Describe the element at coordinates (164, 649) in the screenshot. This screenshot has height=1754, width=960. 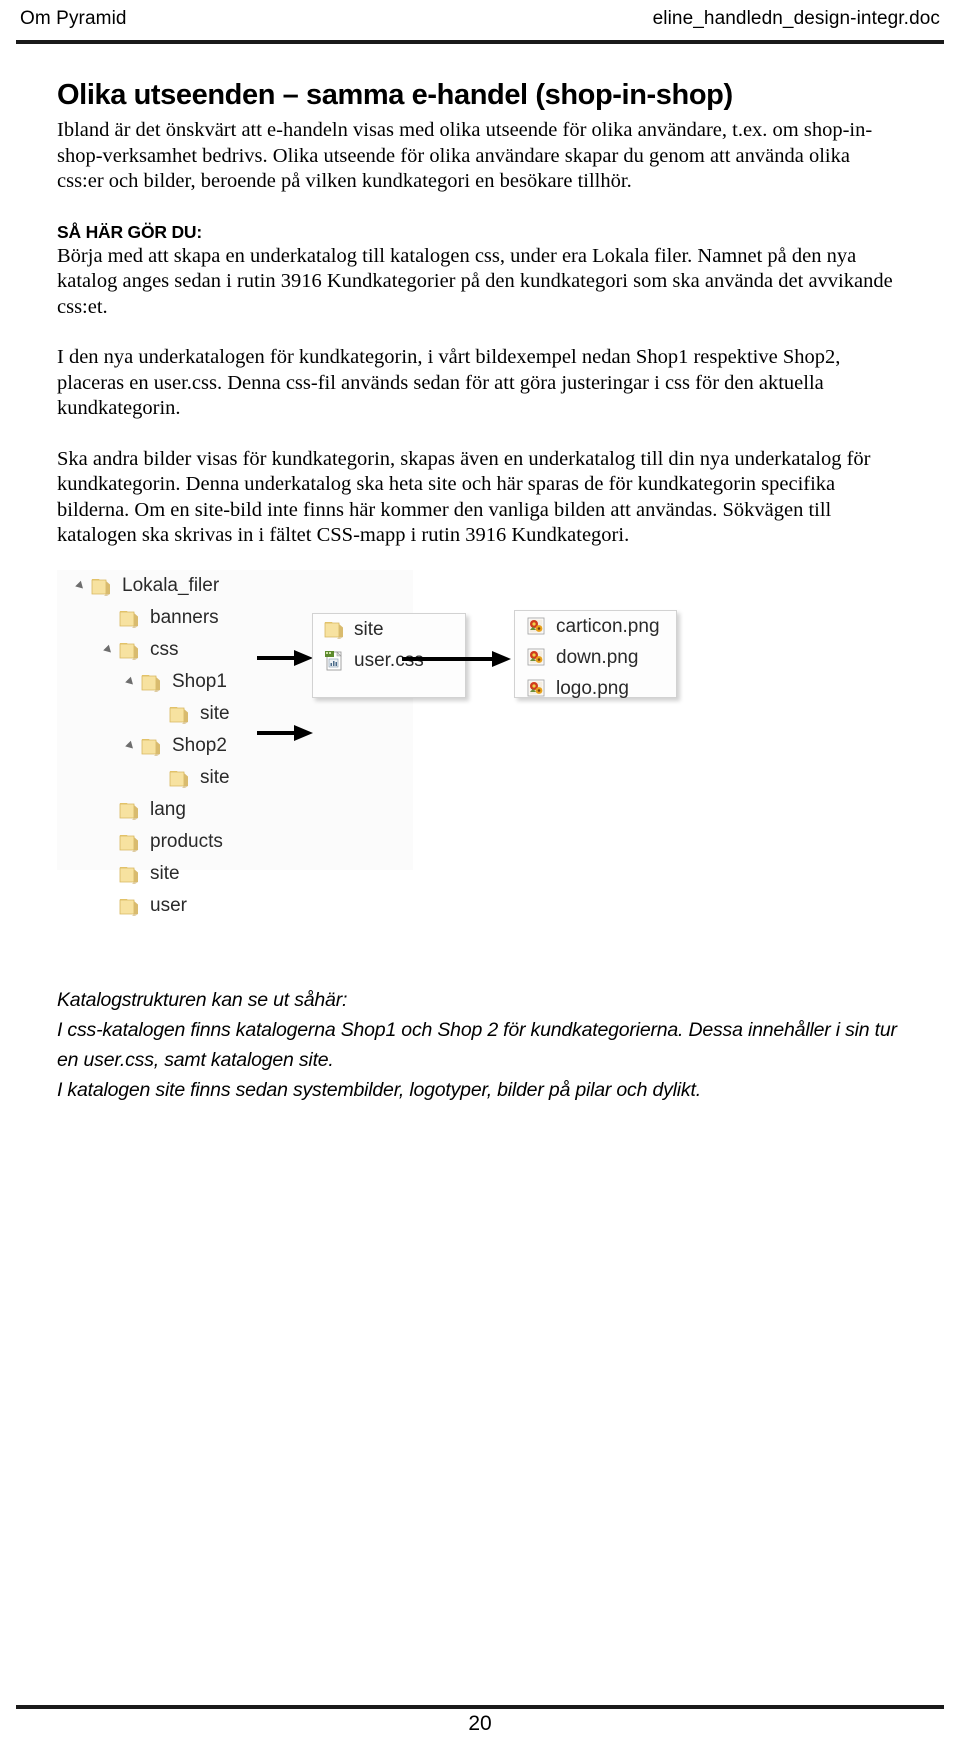
I see `tree-item-label: css` at that location.